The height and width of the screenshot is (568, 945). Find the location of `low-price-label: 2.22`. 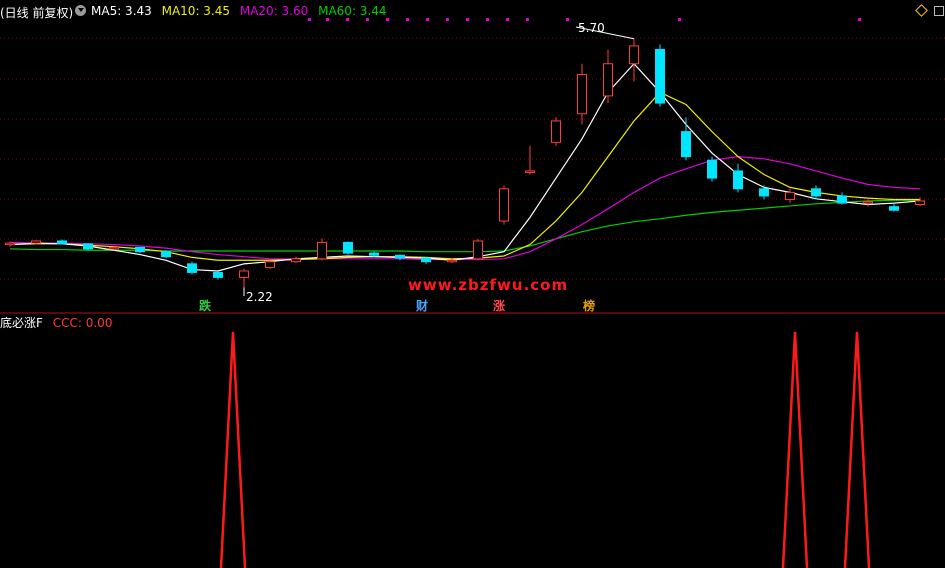

low-price-label: 2.22 is located at coordinates (259, 297).